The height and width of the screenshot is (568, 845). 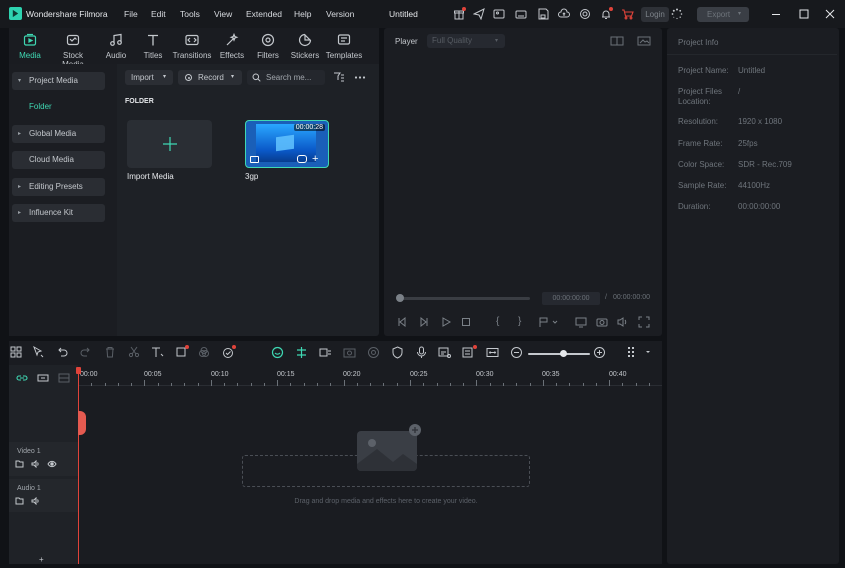 What do you see at coordinates (22, 378) in the screenshot?
I see `link-icon` at bounding box center [22, 378].